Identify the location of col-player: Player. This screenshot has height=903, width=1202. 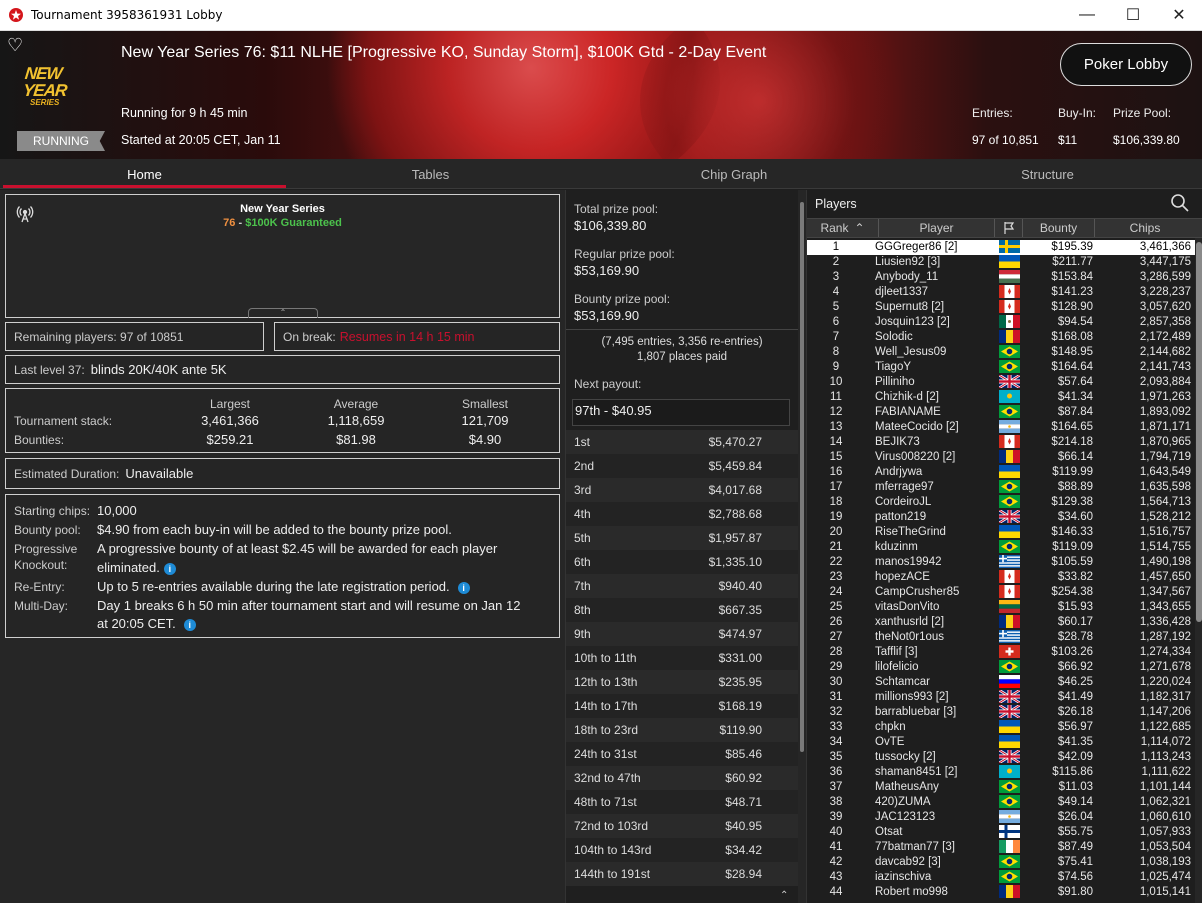
(937, 228).